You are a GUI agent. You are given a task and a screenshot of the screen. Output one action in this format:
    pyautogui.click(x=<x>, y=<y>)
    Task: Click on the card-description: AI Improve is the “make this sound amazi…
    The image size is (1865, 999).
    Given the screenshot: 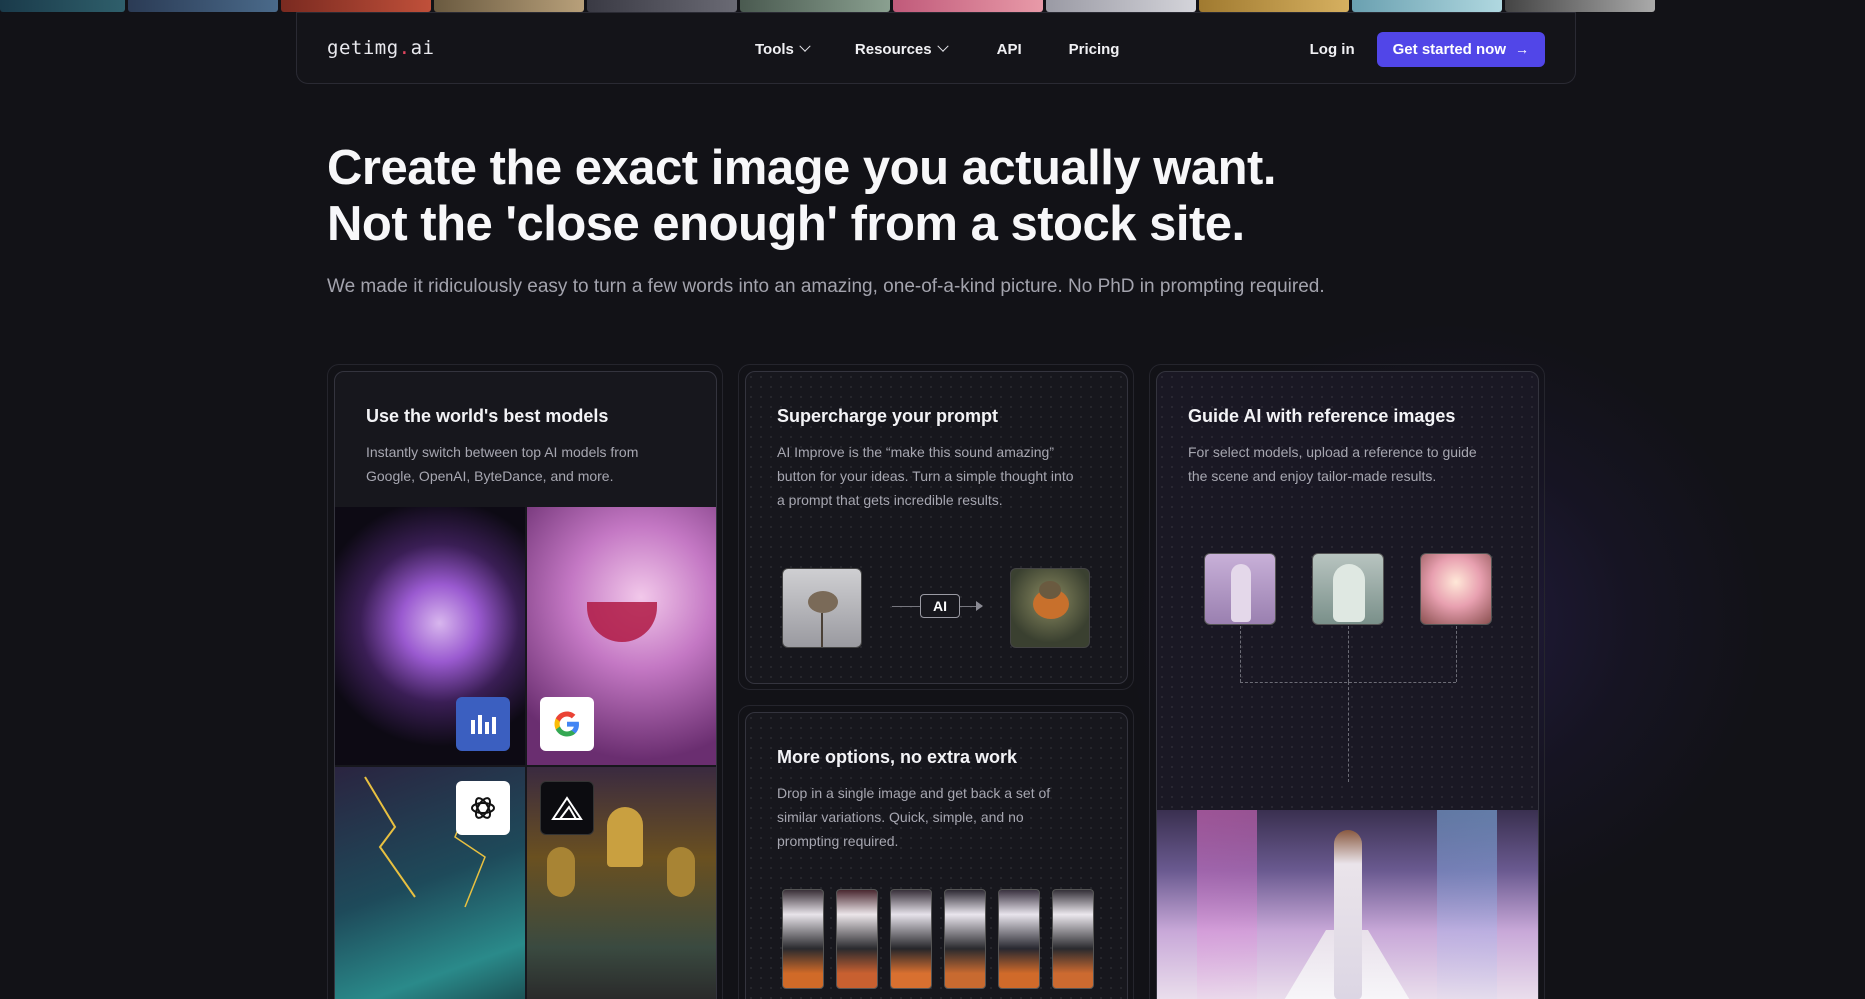 What is the action you would take?
    pyautogui.click(x=925, y=476)
    